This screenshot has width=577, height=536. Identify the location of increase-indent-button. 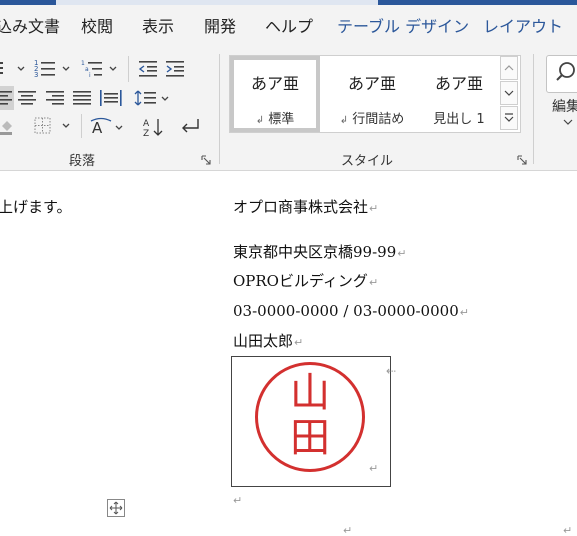
(175, 68).